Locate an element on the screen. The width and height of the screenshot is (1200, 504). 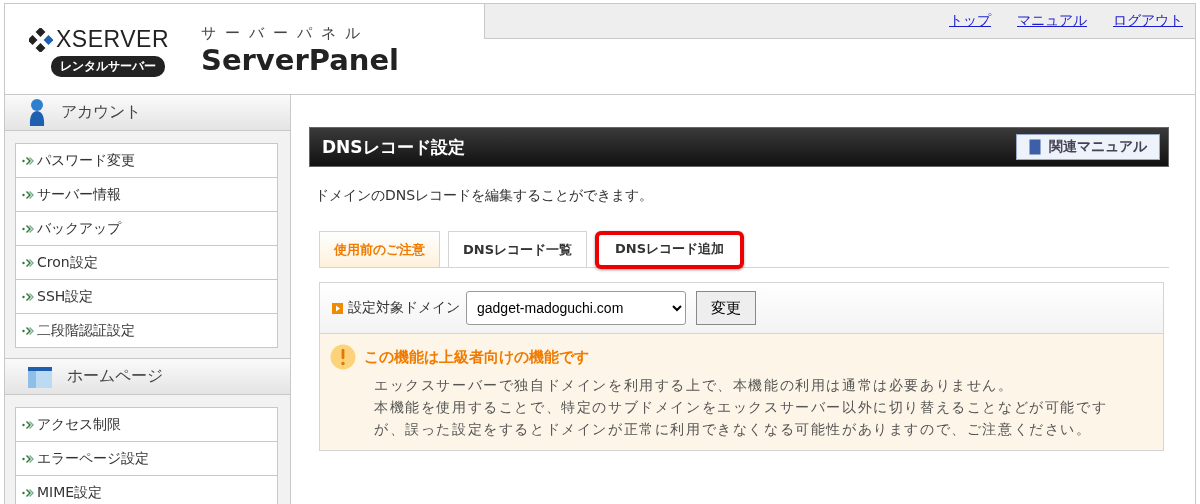
manual-button: 関連マニュアル is located at coordinates (1088, 147).